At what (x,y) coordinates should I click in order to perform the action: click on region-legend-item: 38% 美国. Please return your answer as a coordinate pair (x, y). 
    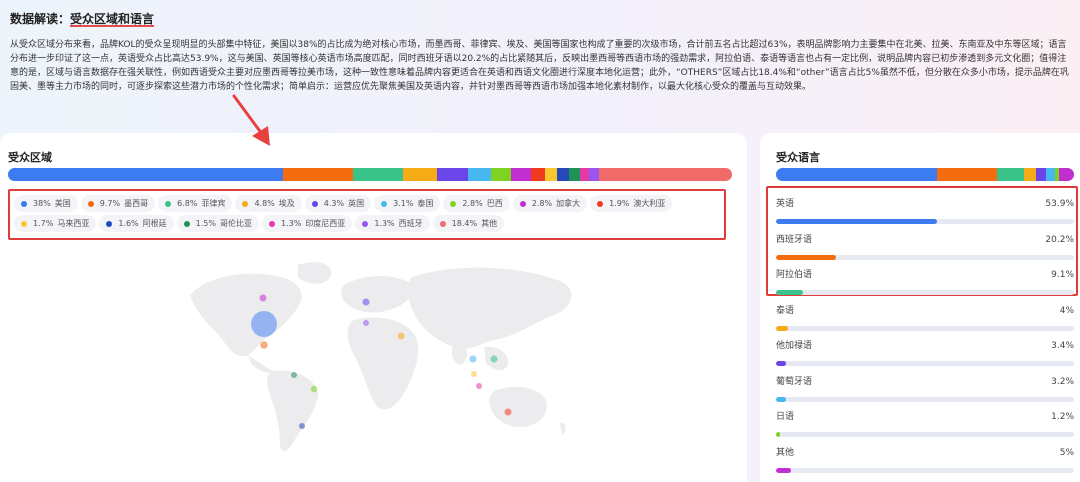
    Looking at the image, I should click on (46, 203).